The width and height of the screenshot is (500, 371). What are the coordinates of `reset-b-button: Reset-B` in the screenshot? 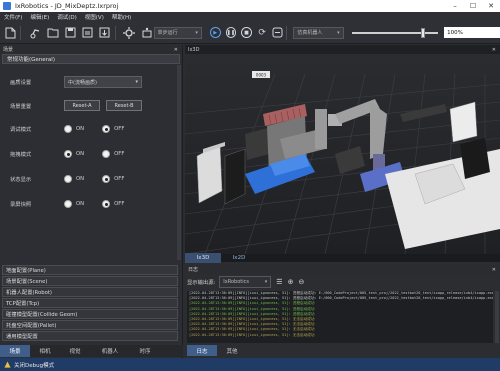 It's located at (124, 105).